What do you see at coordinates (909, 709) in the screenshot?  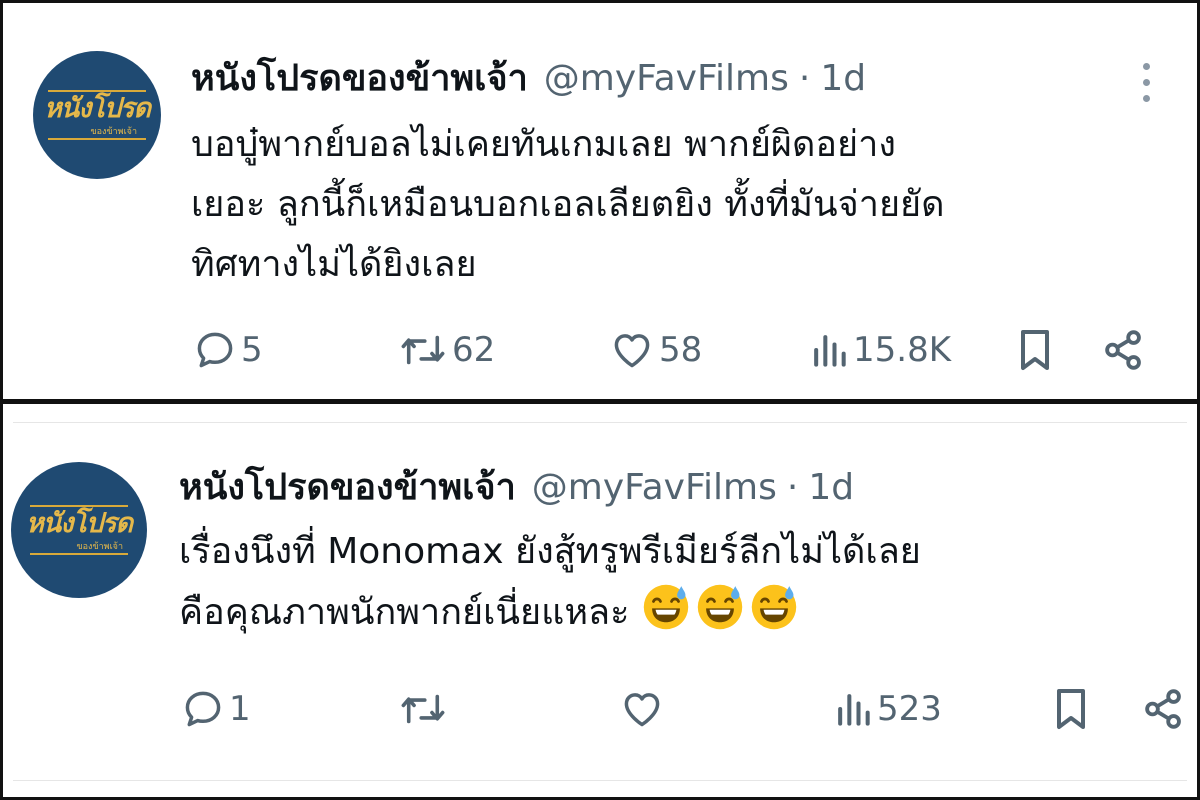 I see `views-count: 523` at bounding box center [909, 709].